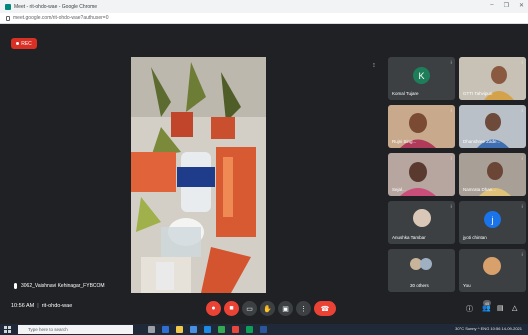 The width and height of the screenshot is (528, 335). What do you see at coordinates (475, 237) in the screenshot?
I see `participant-name: jyoti chintan` at bounding box center [475, 237].